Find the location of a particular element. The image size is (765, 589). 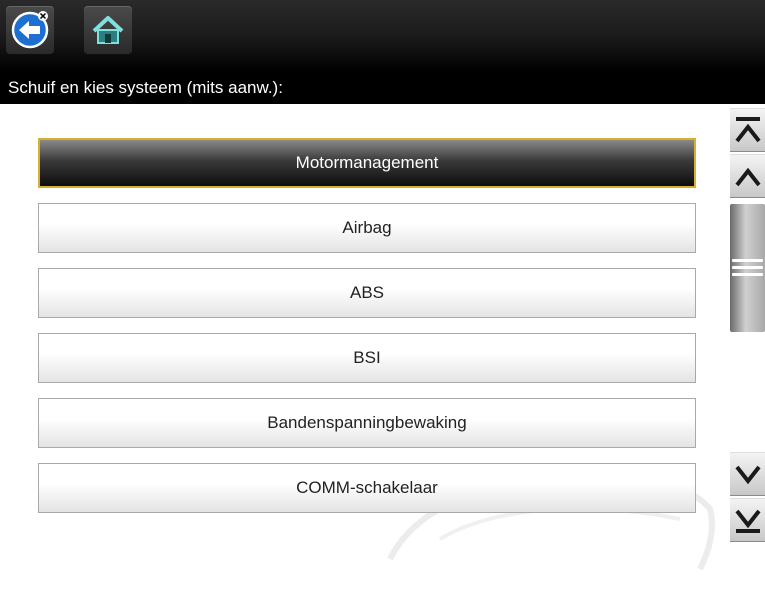

back-button is located at coordinates (30, 30).